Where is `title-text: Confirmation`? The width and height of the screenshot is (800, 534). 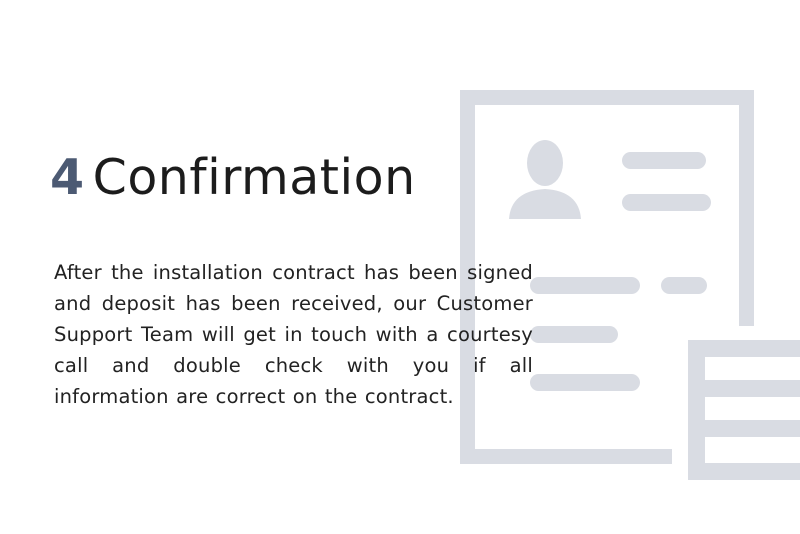
title-text: Confirmation is located at coordinates (254, 177).